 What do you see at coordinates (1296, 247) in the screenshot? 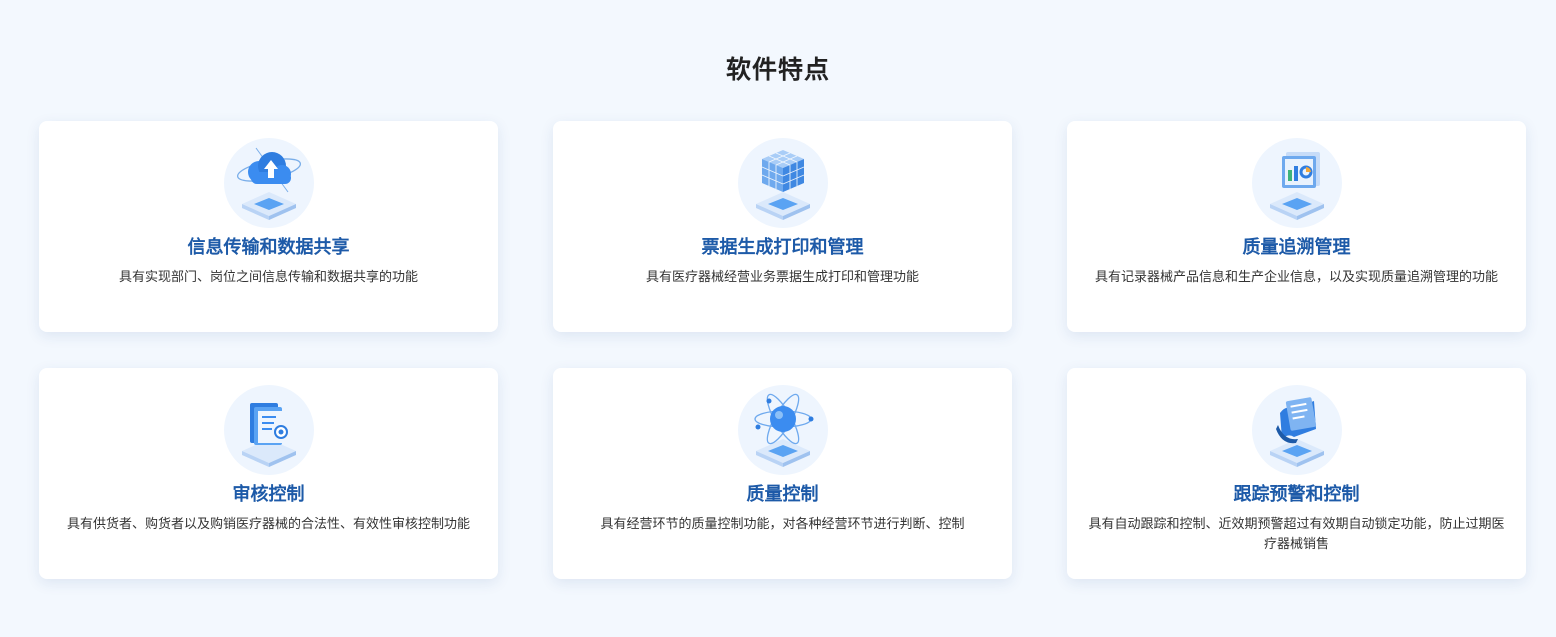
I see `feature-title: 质量追溯管理` at bounding box center [1296, 247].